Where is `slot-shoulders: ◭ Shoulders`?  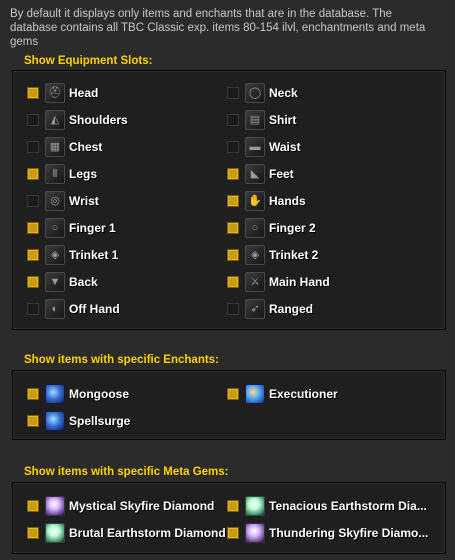
slot-shoulders: ◭ Shoulders is located at coordinates (77, 120).